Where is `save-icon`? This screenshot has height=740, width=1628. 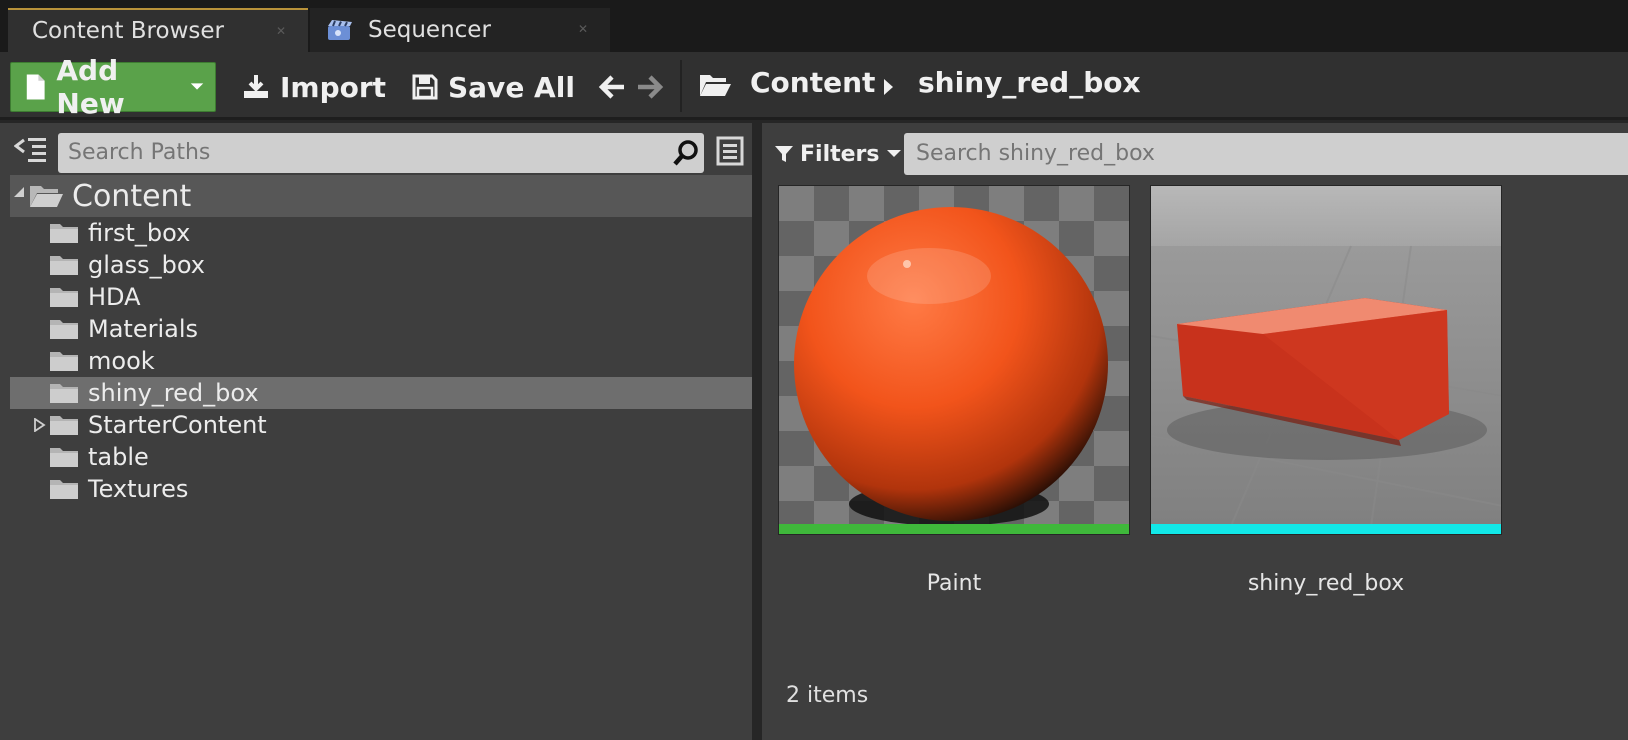
save-icon is located at coordinates (425, 87).